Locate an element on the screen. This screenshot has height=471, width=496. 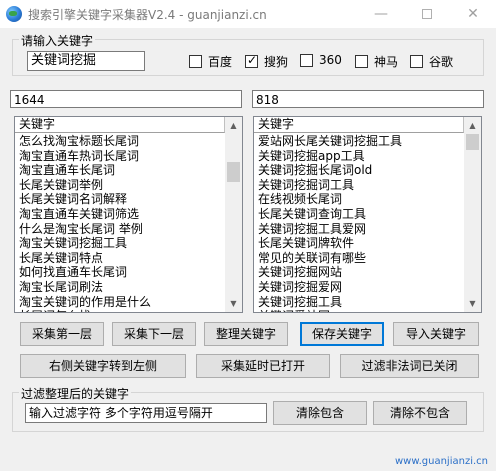
left-list-header: 关键字 is located at coordinates (120, 125).